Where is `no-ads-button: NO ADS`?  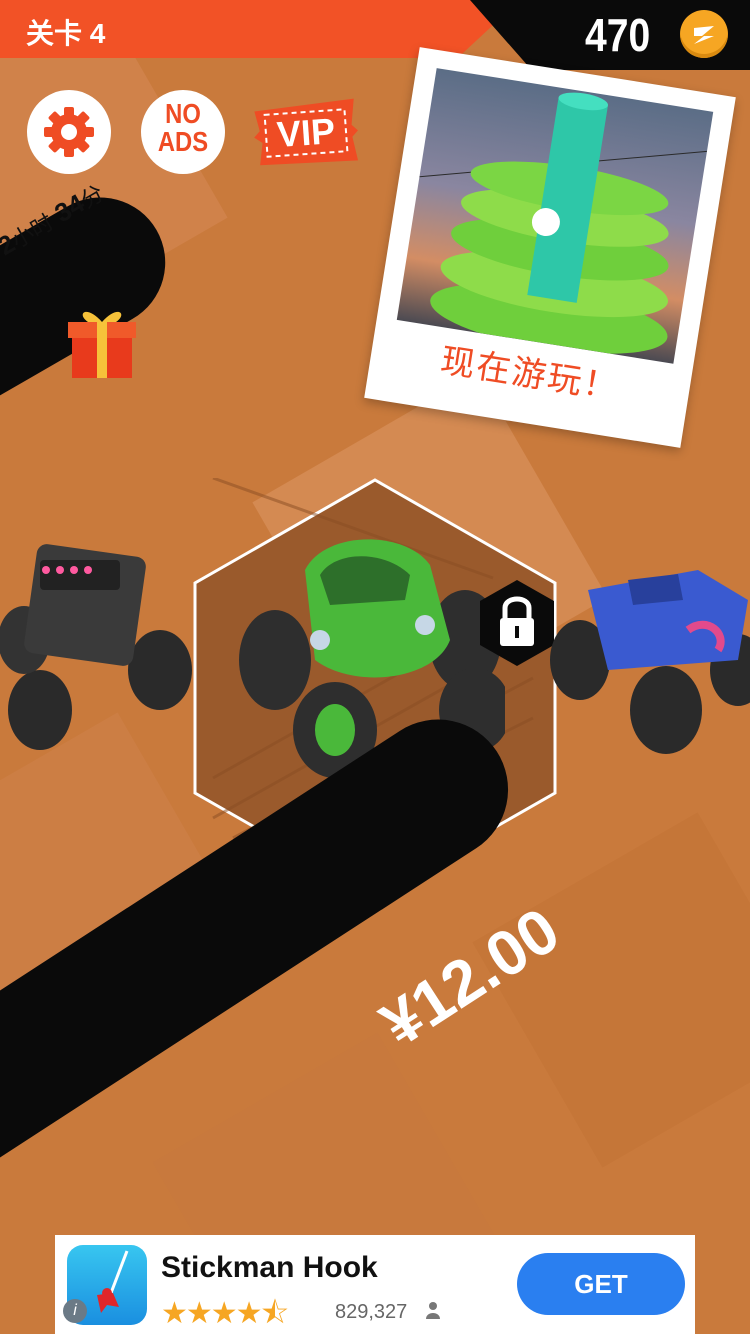
no-ads-button: NO ADS is located at coordinates (183, 132).